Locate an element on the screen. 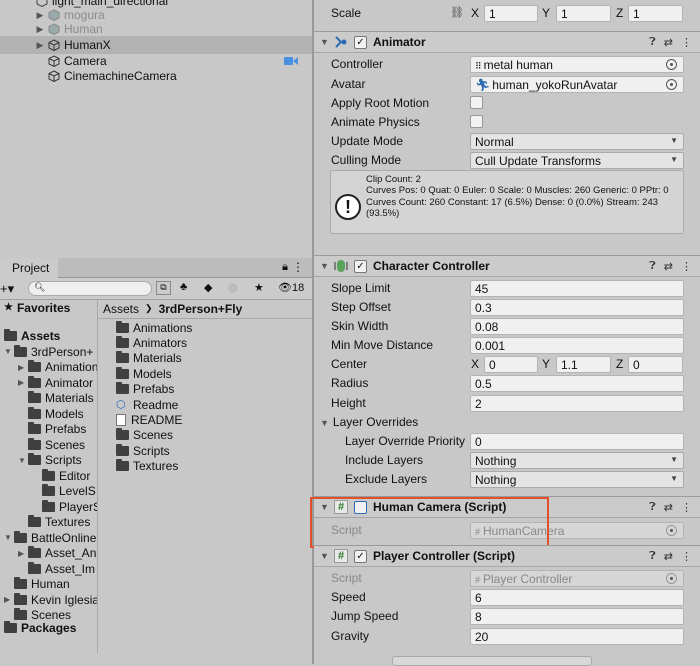 Image resolution: width=700 pixels, height=666 pixels. character-controller-enabled-checkbox: ✓ is located at coordinates (360, 266).